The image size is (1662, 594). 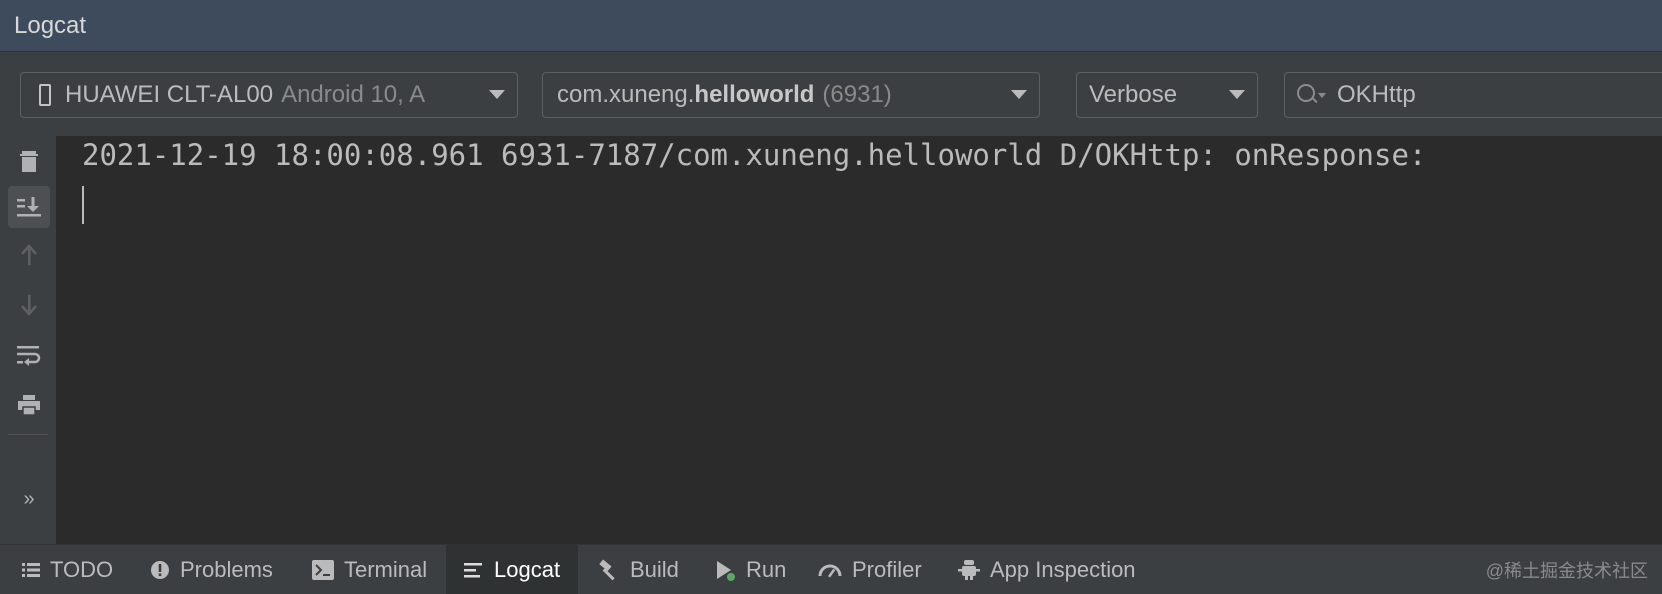 What do you see at coordinates (50, 25) in the screenshot?
I see `panel-title: Logcat` at bounding box center [50, 25].